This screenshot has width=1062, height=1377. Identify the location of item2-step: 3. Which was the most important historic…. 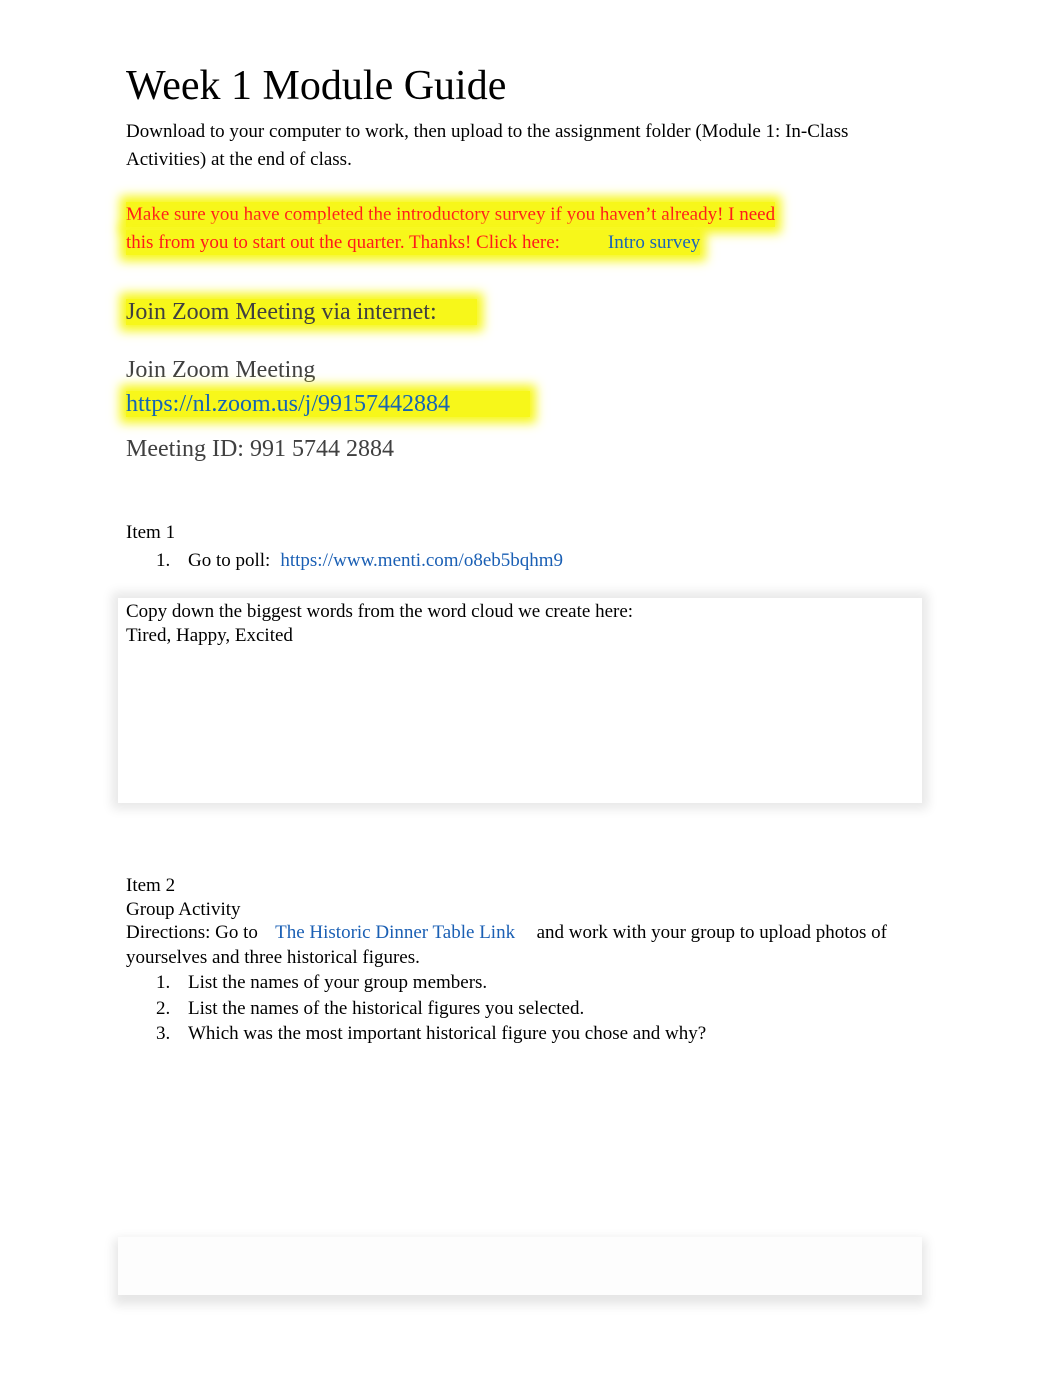
(431, 1033).